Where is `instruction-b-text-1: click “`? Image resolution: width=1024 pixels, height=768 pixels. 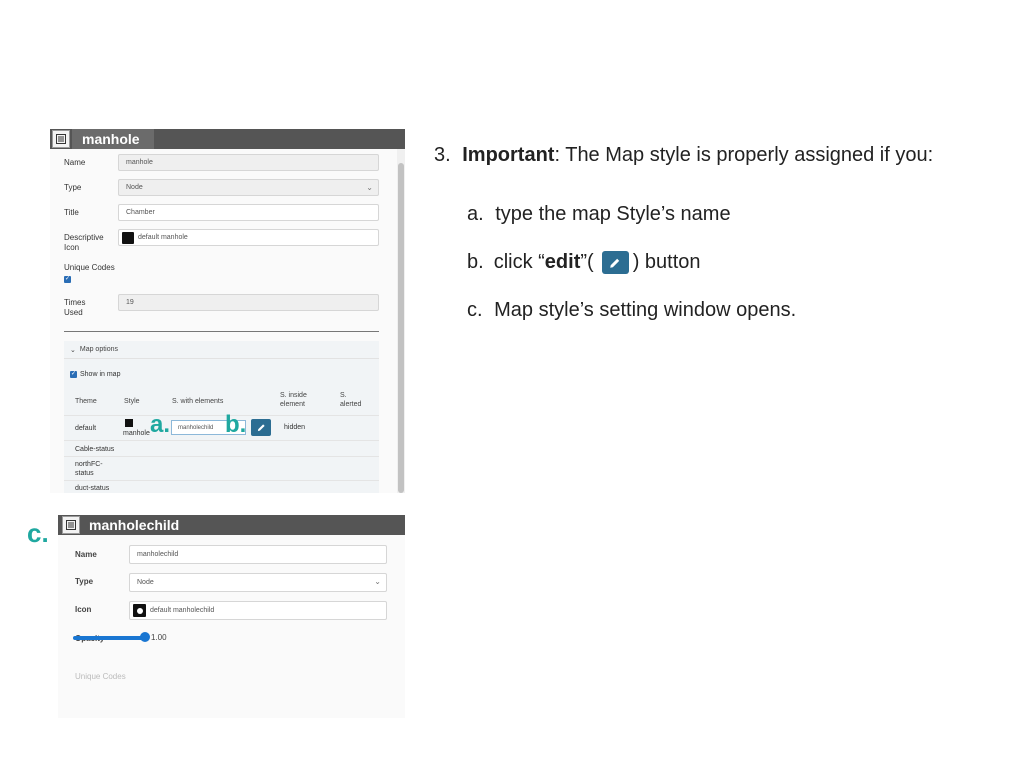 instruction-b-text-1: click “ is located at coordinates (519, 262).